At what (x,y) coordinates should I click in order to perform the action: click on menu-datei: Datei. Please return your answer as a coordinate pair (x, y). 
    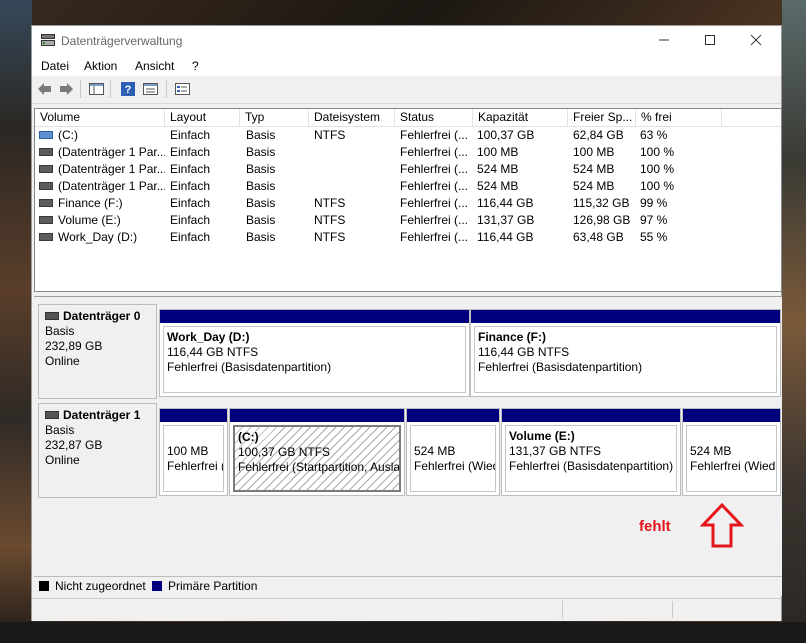
    Looking at the image, I should click on (55, 66).